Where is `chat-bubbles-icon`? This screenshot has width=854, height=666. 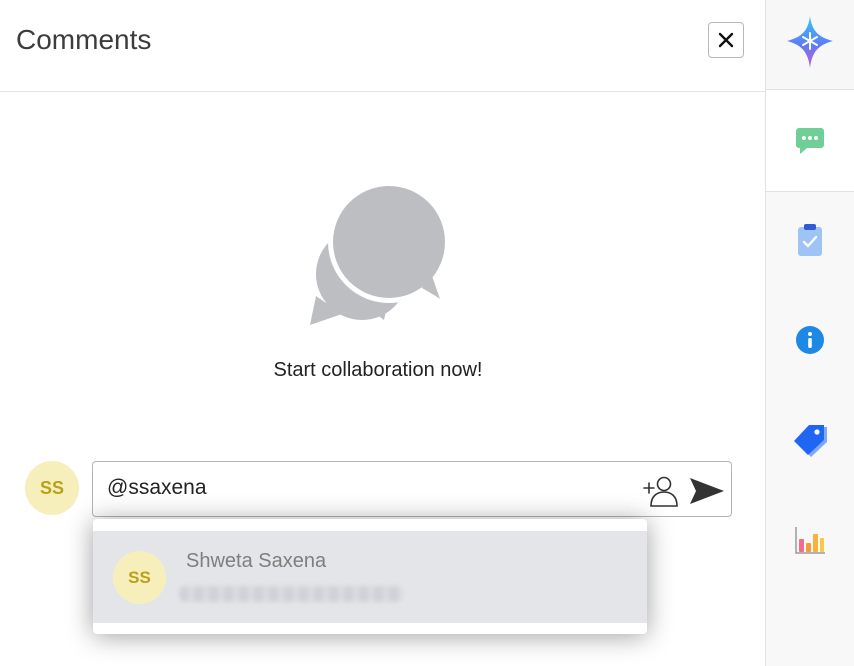
chat-bubbles-icon is located at coordinates (380, 254).